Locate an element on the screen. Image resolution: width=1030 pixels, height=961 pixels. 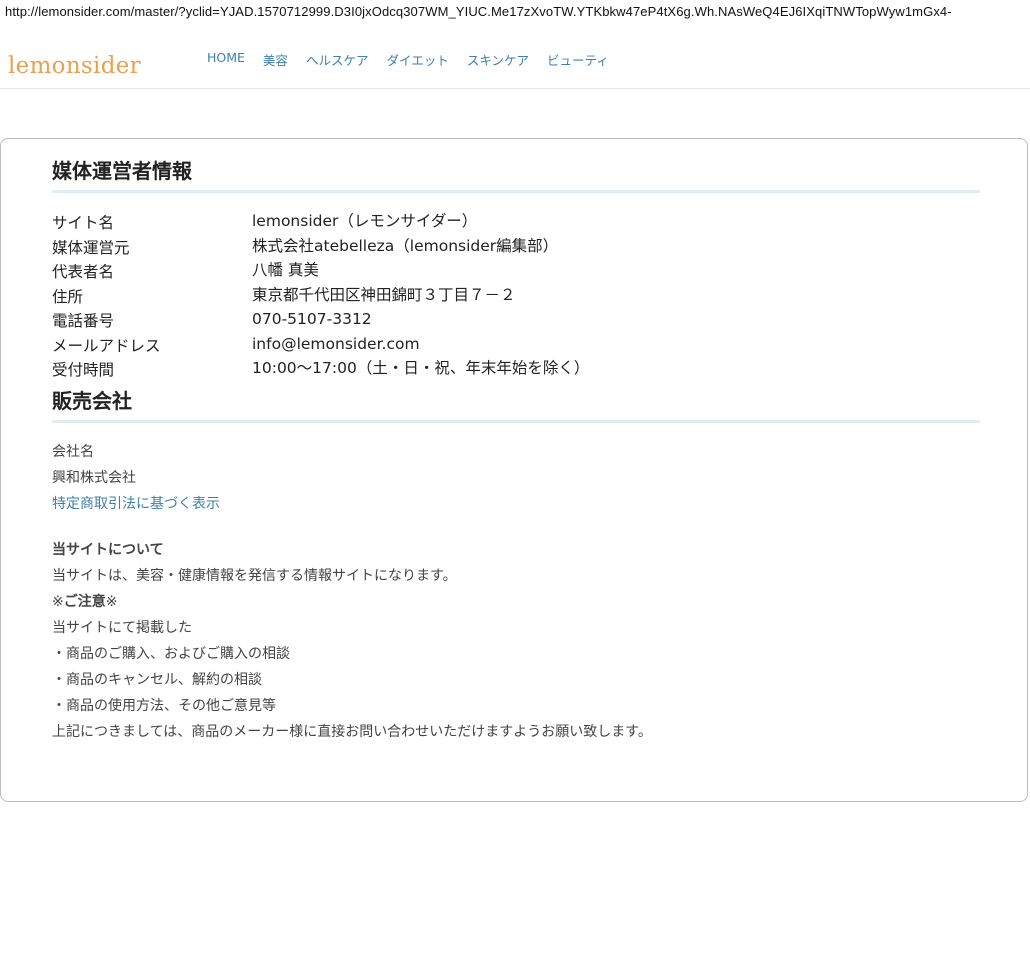
nav-item-beauty: 美容 is located at coordinates (275, 59).